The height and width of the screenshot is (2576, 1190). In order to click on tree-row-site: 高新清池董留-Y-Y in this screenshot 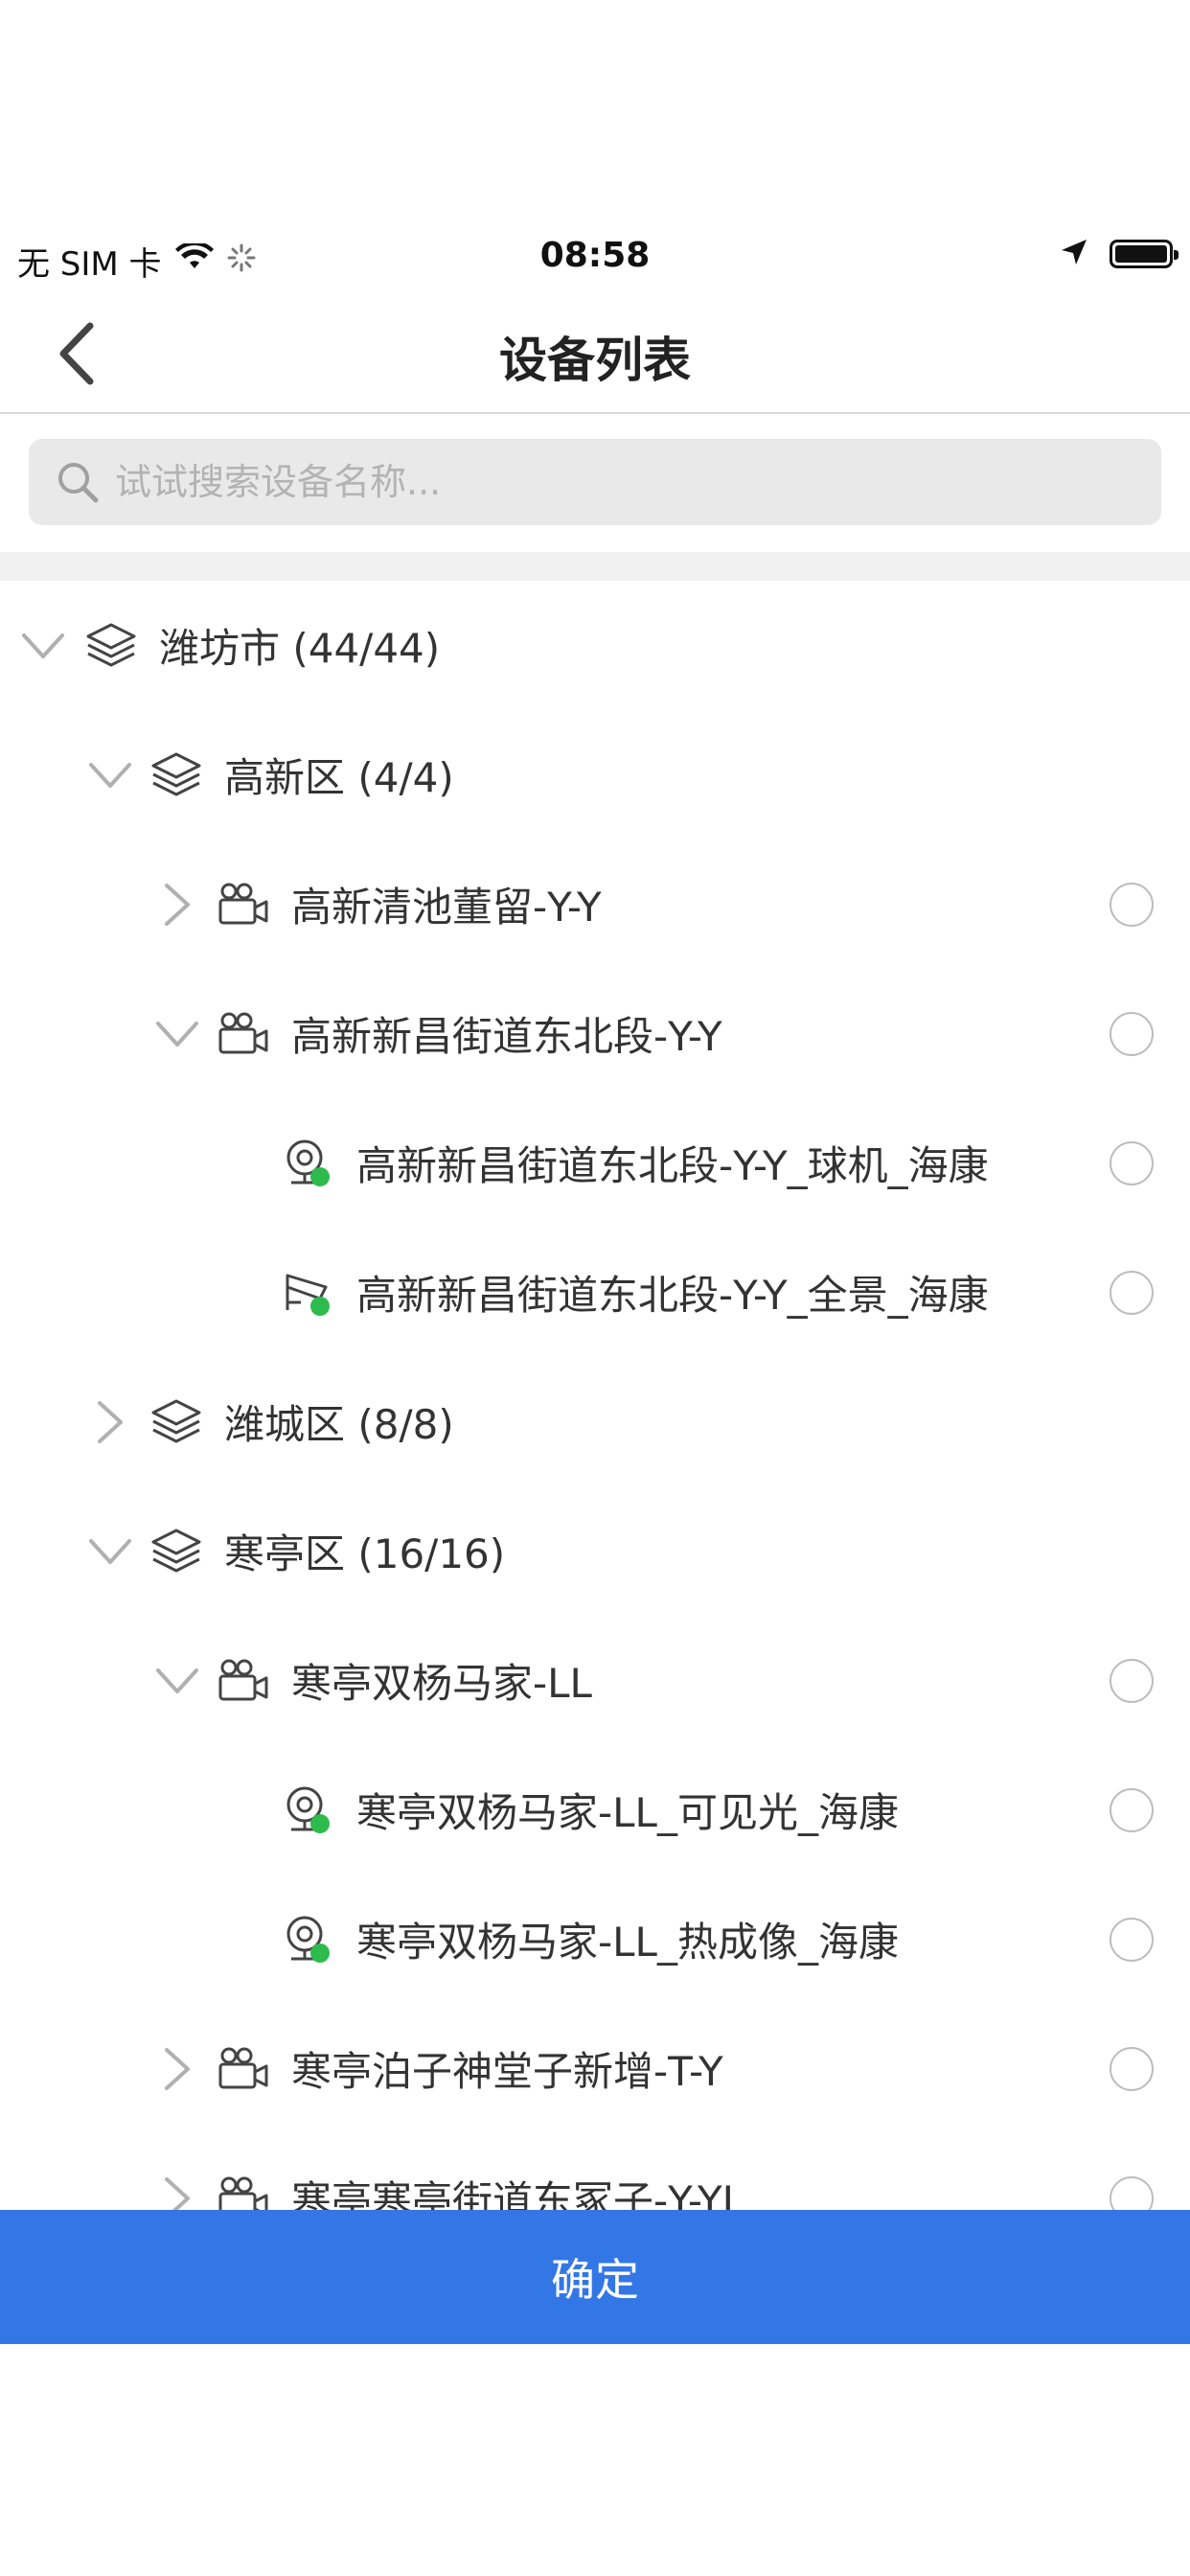, I will do `click(595, 904)`.